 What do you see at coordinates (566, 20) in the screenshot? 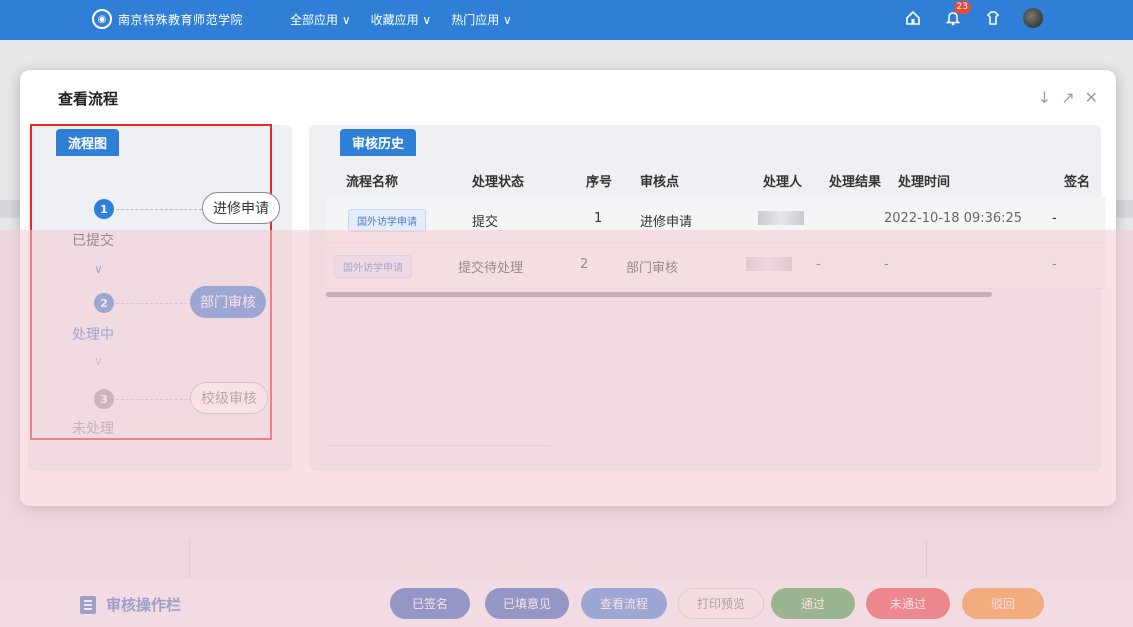
I see `top-navbar: ◉ 南京特殊教育师范学院 全部应用 ∨ 收藏应用 ∨ 热门应用 ∨ 23` at bounding box center [566, 20].